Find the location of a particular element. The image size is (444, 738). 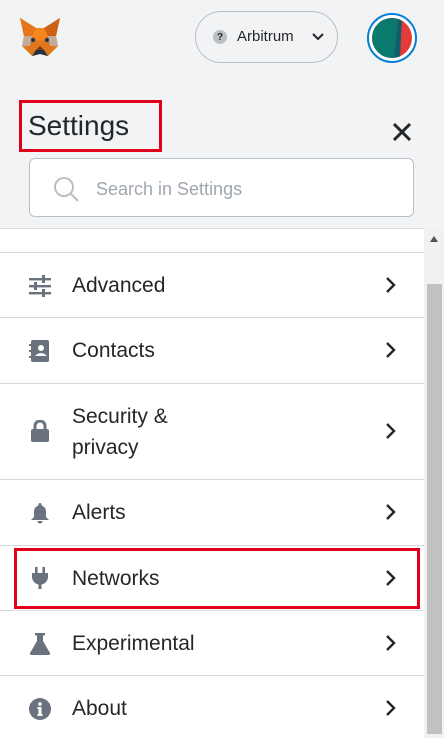

title-highlight-box is located at coordinates (90, 126).